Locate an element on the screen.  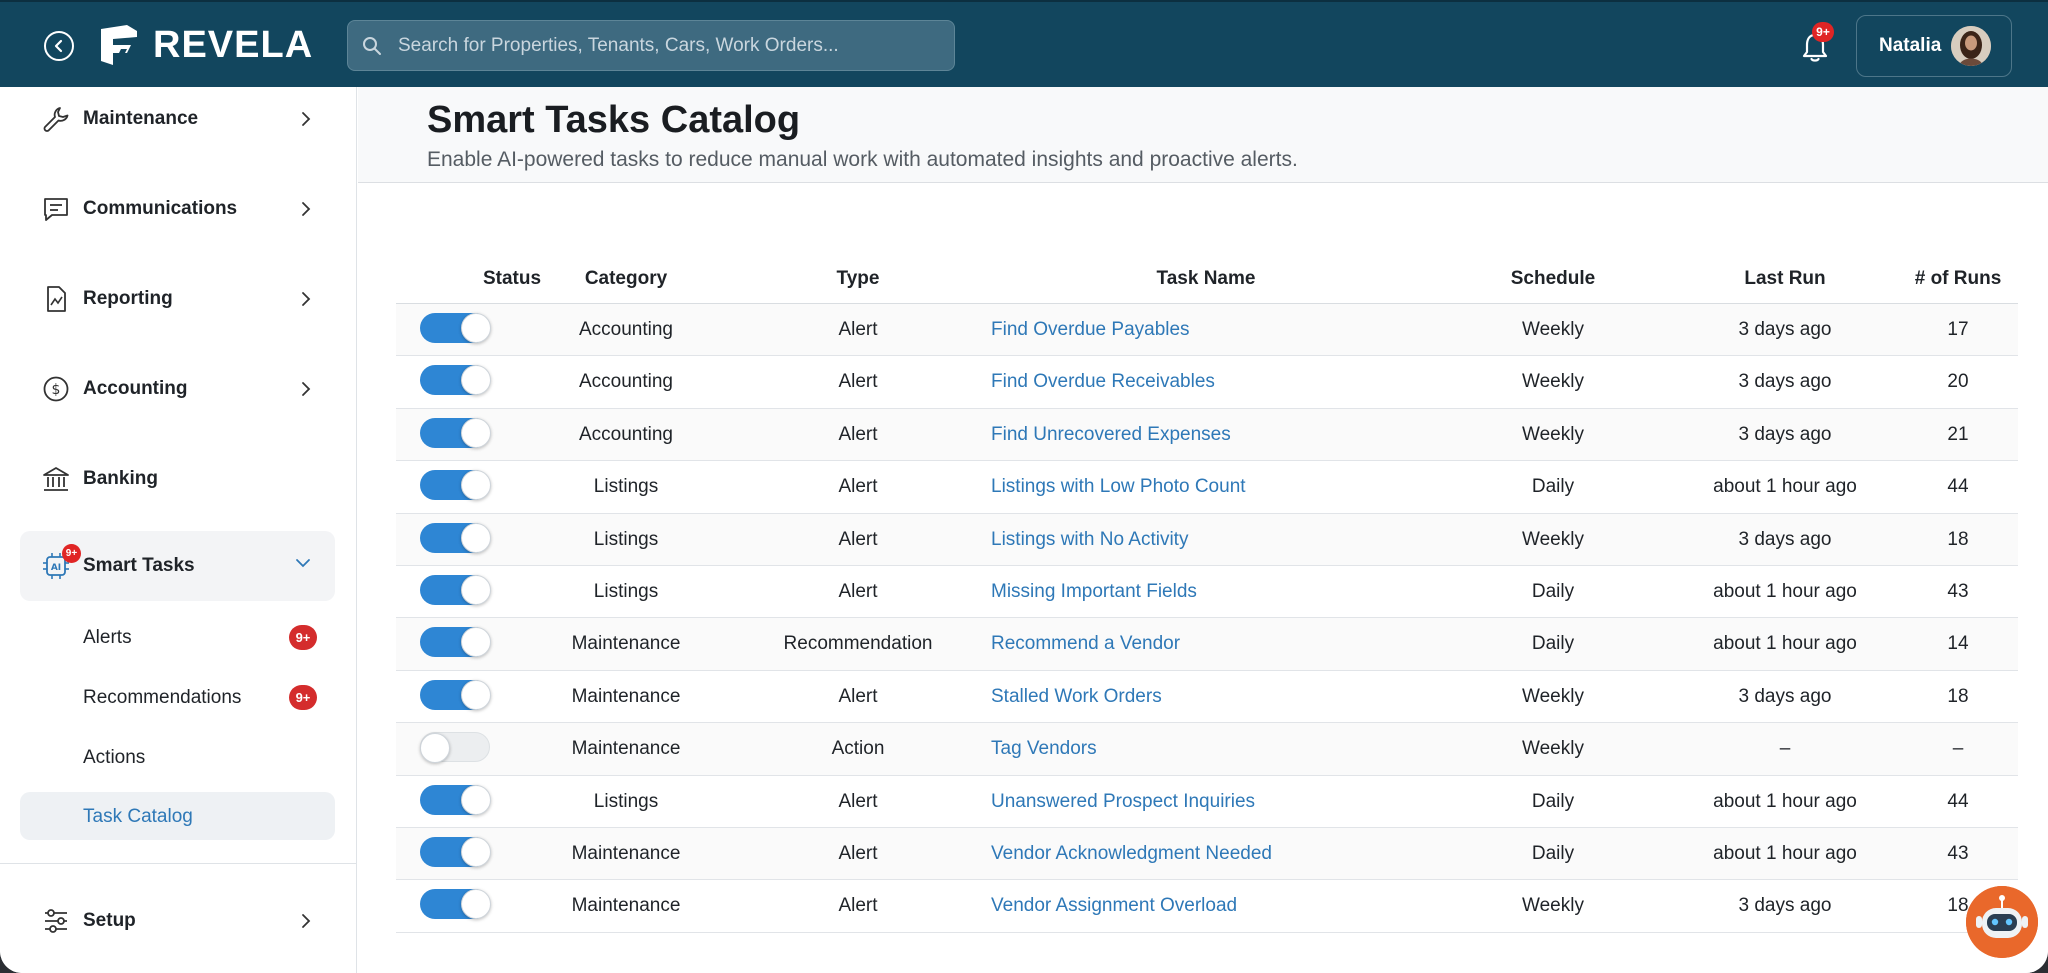
cell-runs: 18 is located at coordinates (1958, 696).